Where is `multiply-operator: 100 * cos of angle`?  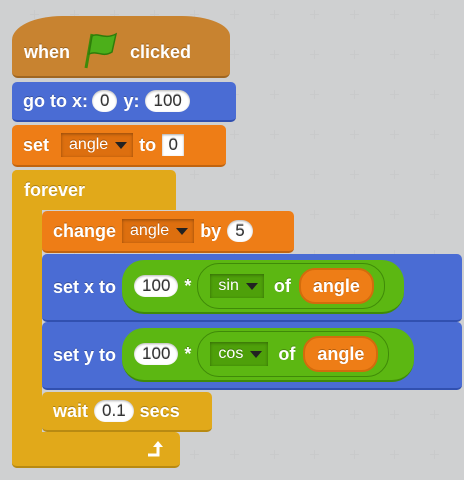
multiply-operator: 100 * cos of angle is located at coordinates (268, 355).